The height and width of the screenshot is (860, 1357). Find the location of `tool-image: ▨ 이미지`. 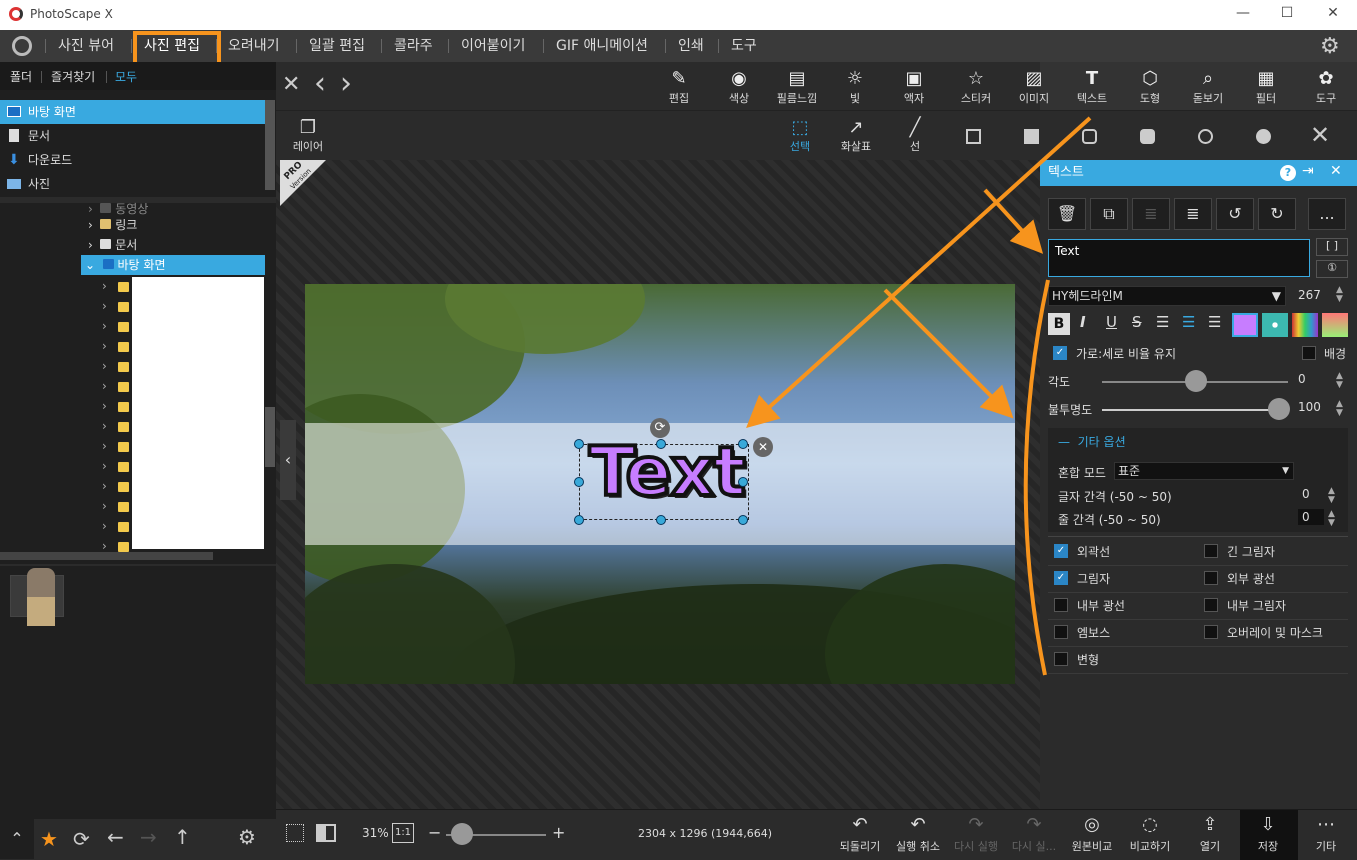

tool-image: ▨ 이미지 is located at coordinates (1034, 86).